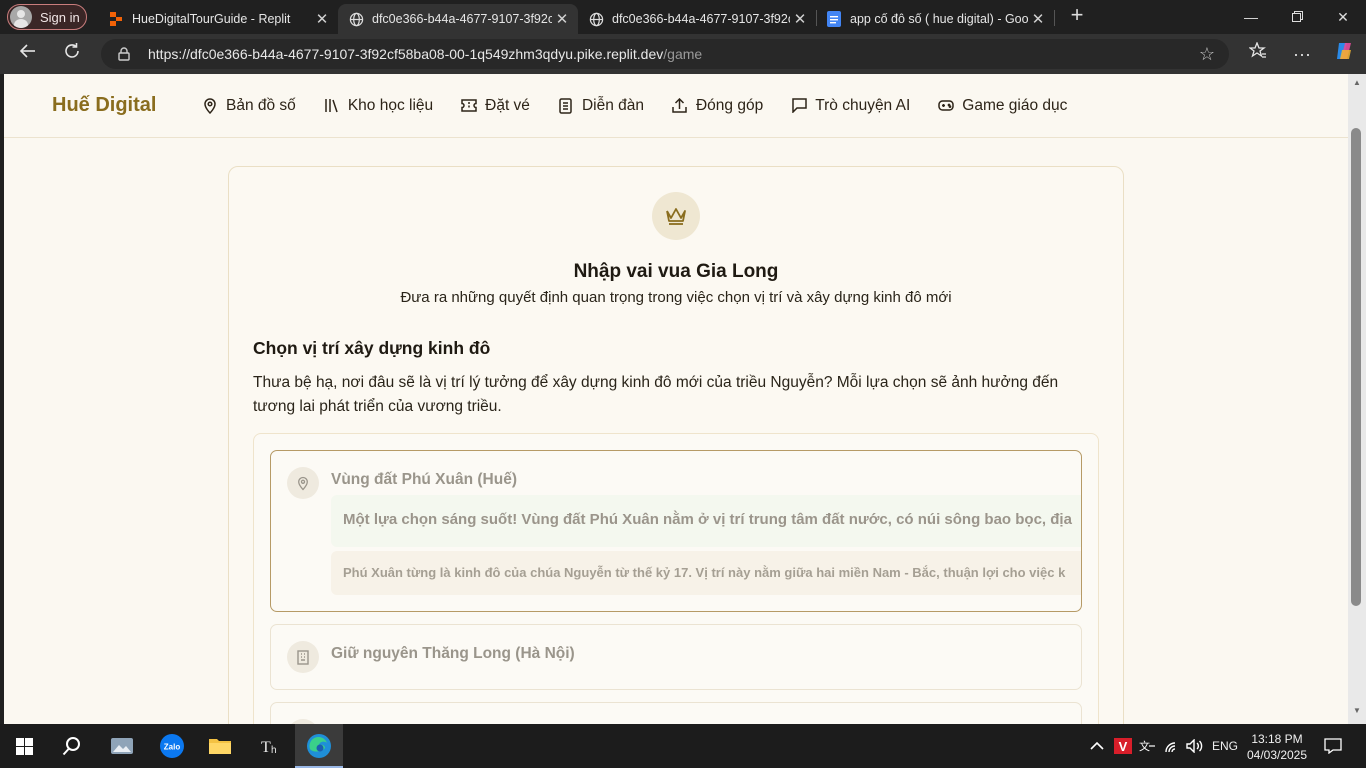 The image size is (1366, 768). What do you see at coordinates (507, 105) in the screenshot?
I see `nav-label: Đặt vé` at bounding box center [507, 105].